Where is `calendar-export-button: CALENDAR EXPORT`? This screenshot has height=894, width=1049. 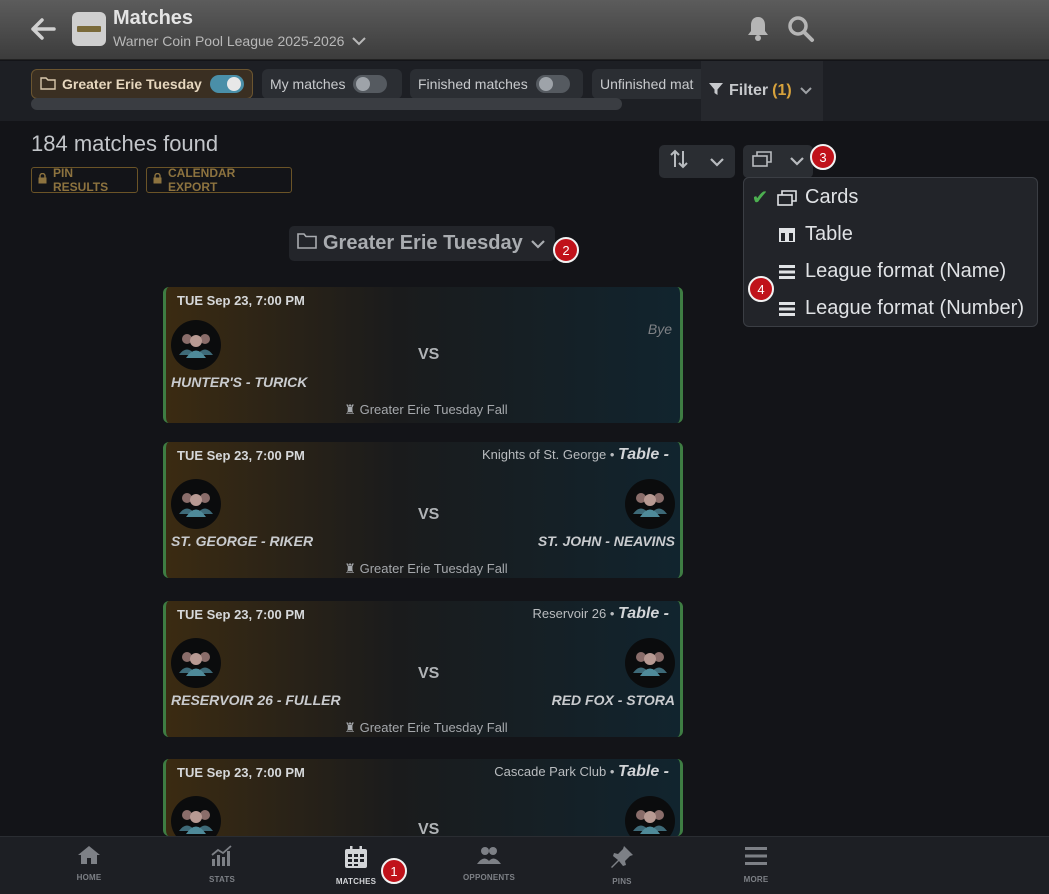
calendar-export-button: CALENDAR EXPORT is located at coordinates (219, 180).